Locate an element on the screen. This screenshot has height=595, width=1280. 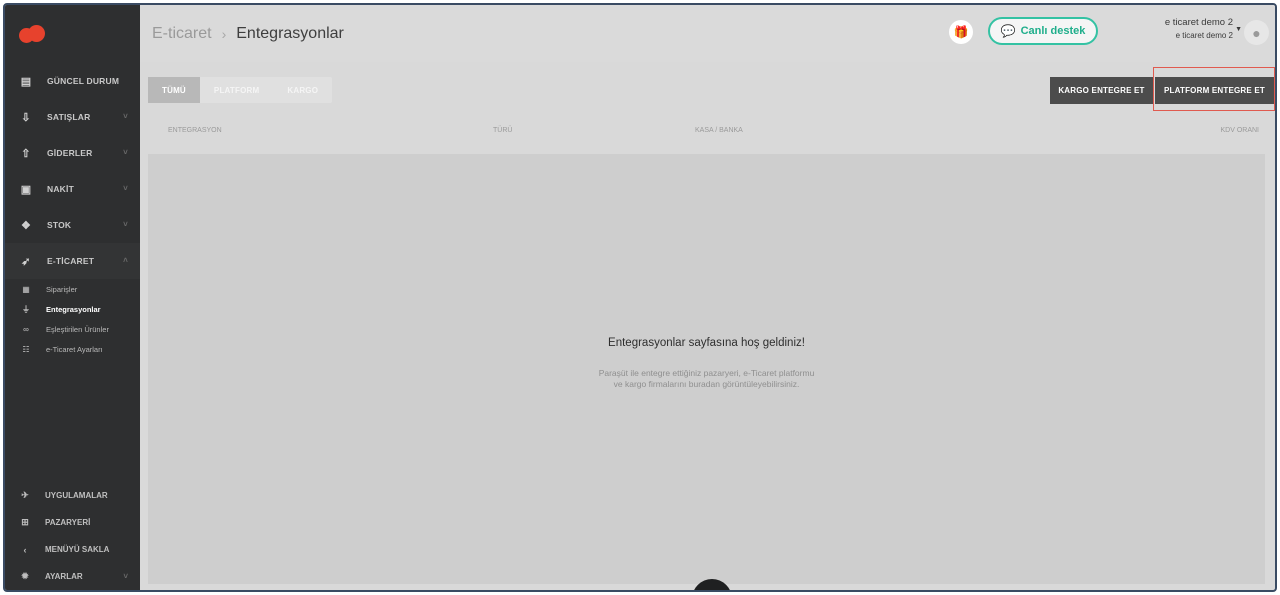
page-title: Entegrasyonlar is located at coordinates (290, 33).